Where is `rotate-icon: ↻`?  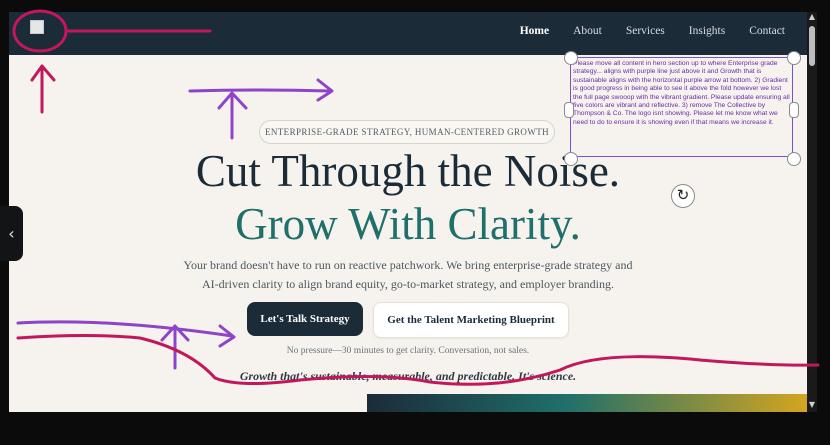 rotate-icon: ↻ is located at coordinates (683, 196).